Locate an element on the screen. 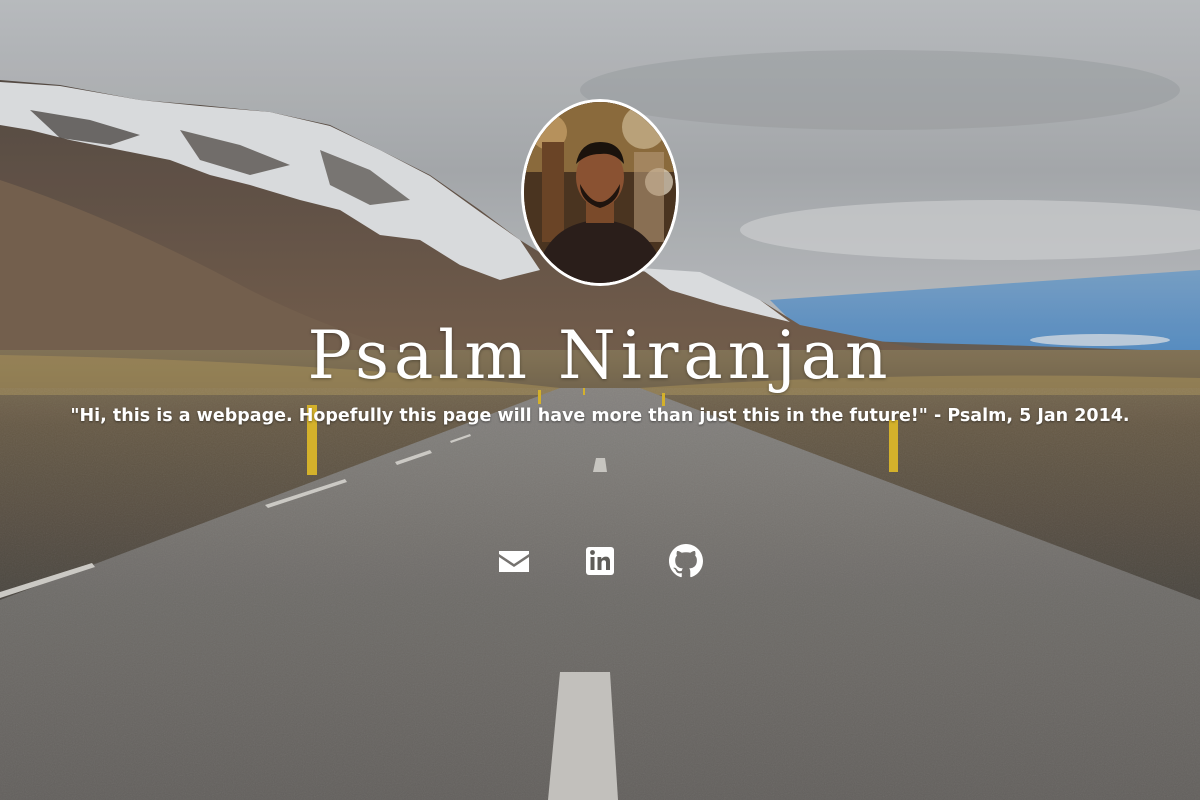  envelope-icon is located at coordinates (514, 561).